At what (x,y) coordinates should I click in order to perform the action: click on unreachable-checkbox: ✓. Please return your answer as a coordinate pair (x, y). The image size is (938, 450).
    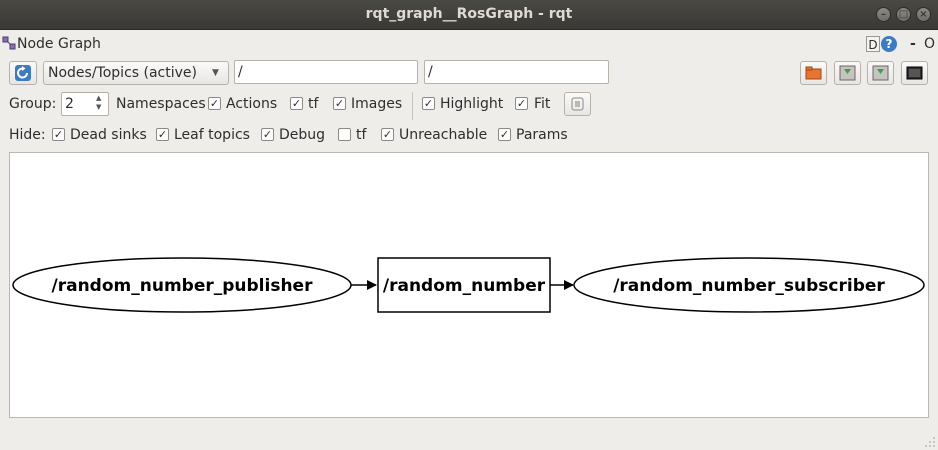
    Looking at the image, I should click on (387, 134).